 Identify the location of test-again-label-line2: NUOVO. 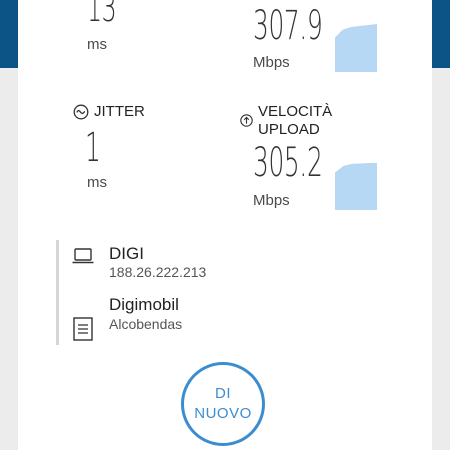
(223, 413).